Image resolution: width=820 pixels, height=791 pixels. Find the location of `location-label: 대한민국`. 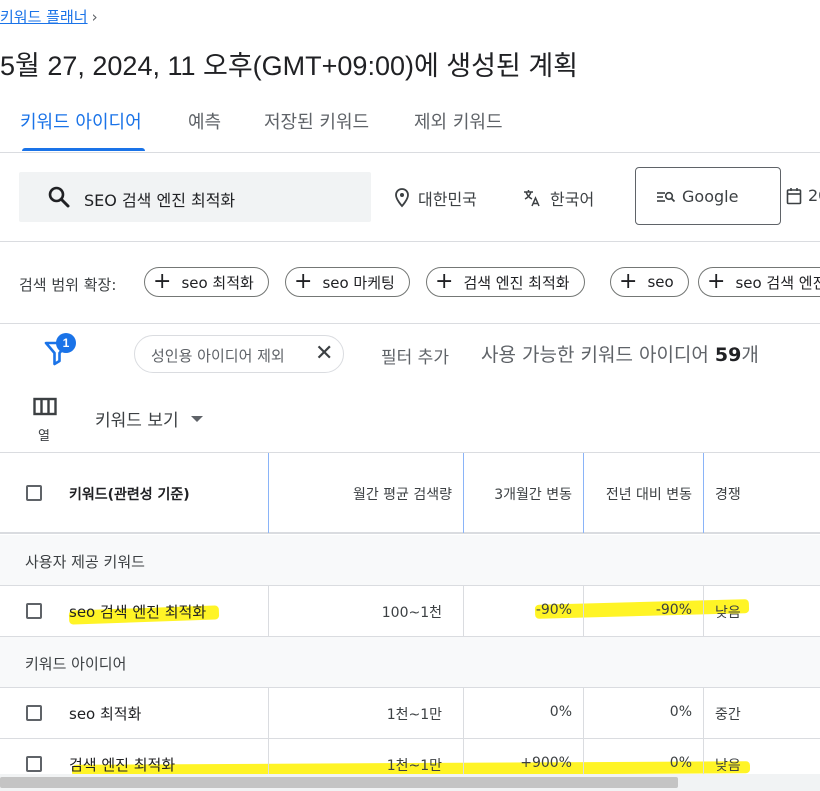

location-label: 대한민국 is located at coordinates (447, 199).